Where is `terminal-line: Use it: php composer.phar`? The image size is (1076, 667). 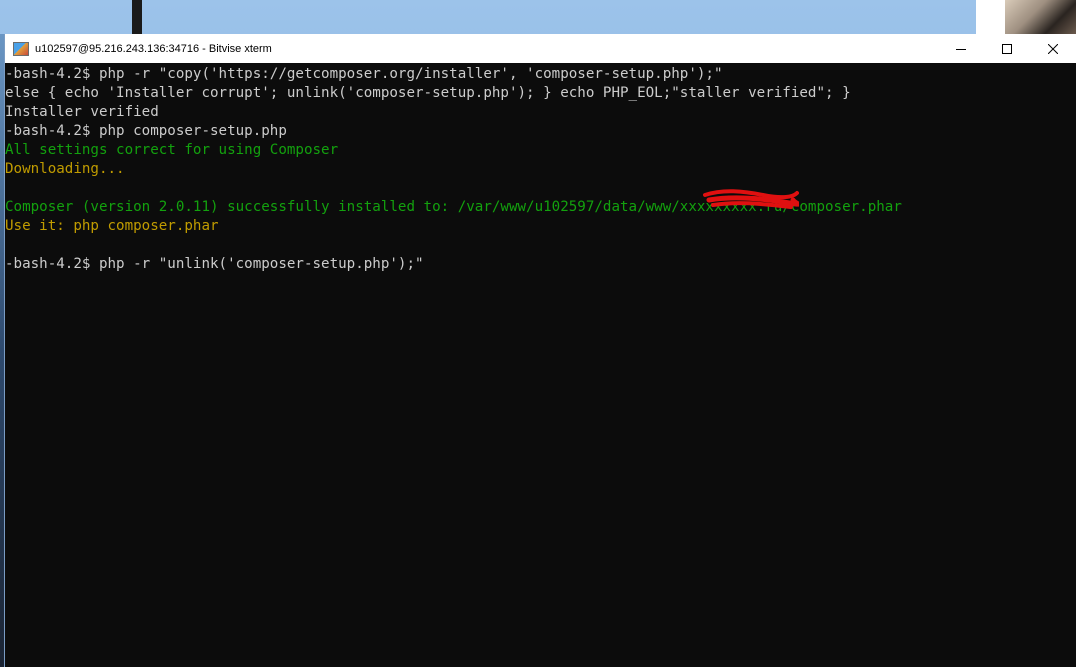 terminal-line: Use it: php composer.phar is located at coordinates (112, 226).